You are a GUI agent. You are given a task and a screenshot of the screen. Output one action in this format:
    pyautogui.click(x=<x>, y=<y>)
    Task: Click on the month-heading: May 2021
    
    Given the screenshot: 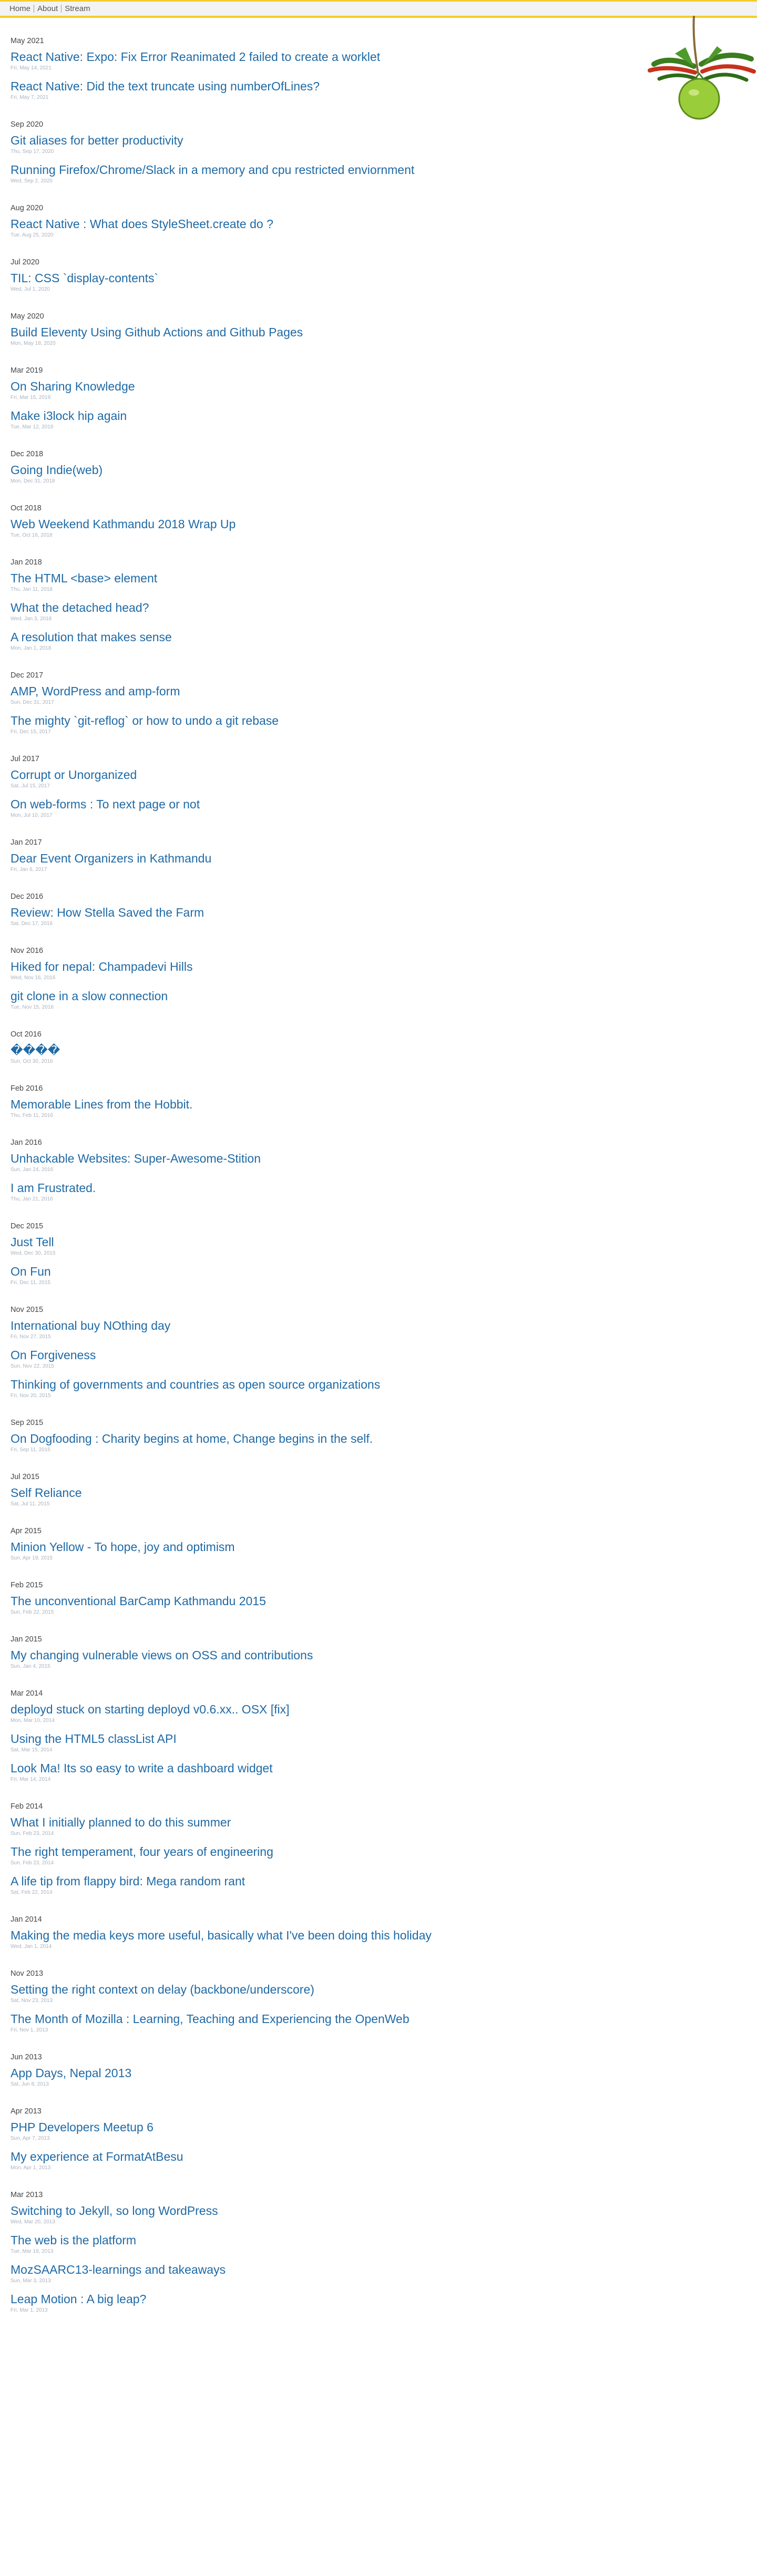 What is the action you would take?
    pyautogui.click(x=27, y=41)
    